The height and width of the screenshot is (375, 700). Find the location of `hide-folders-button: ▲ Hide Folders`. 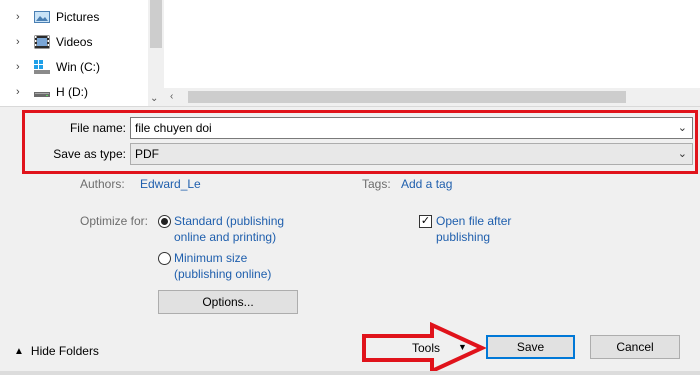

hide-folders-button: ▲ Hide Folders is located at coordinates (56, 351).